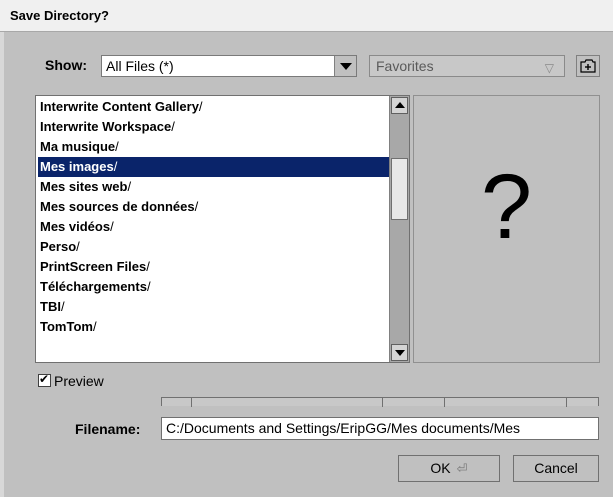 The width and height of the screenshot is (613, 497). I want to click on arrow-down-icon, so click(400, 353).